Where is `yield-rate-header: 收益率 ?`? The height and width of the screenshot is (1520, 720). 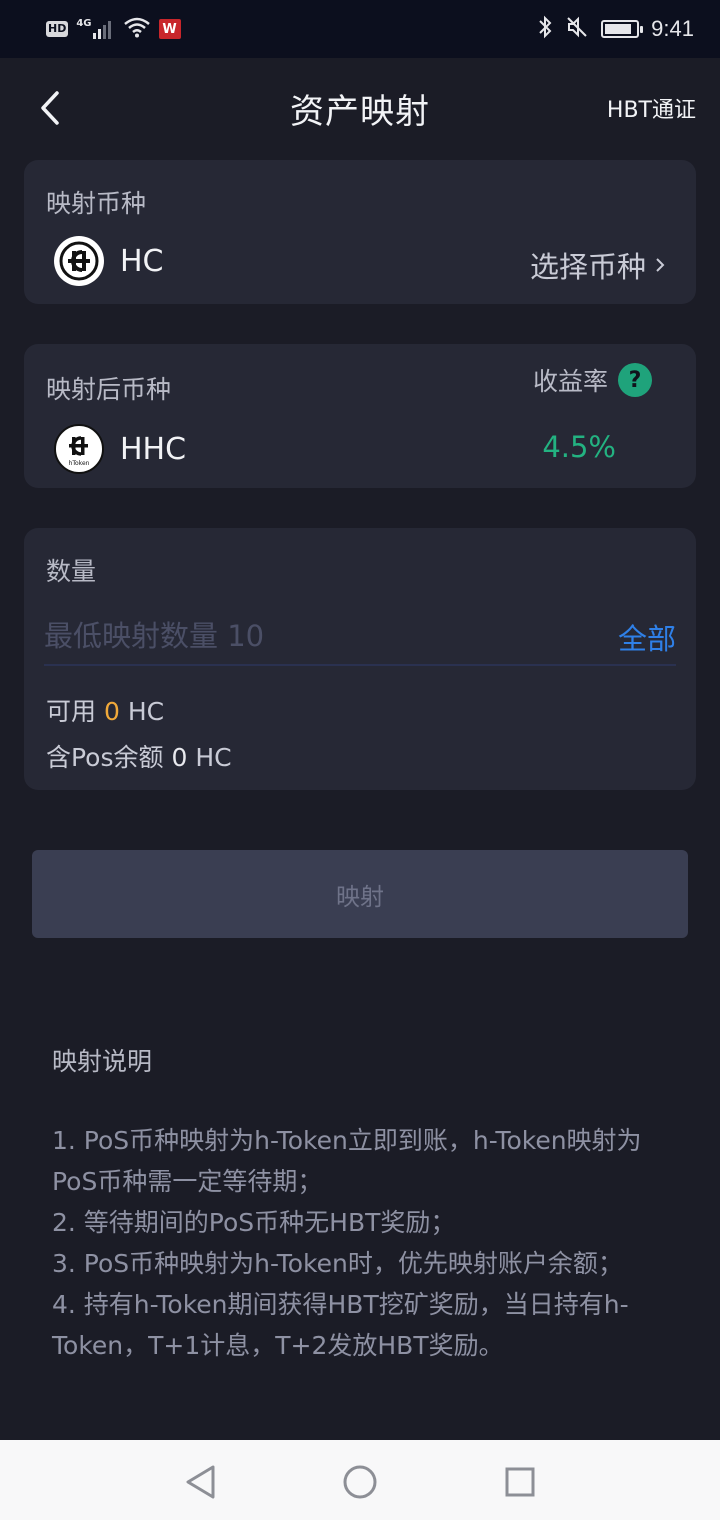 yield-rate-header: 收益率 ? is located at coordinates (592, 380).